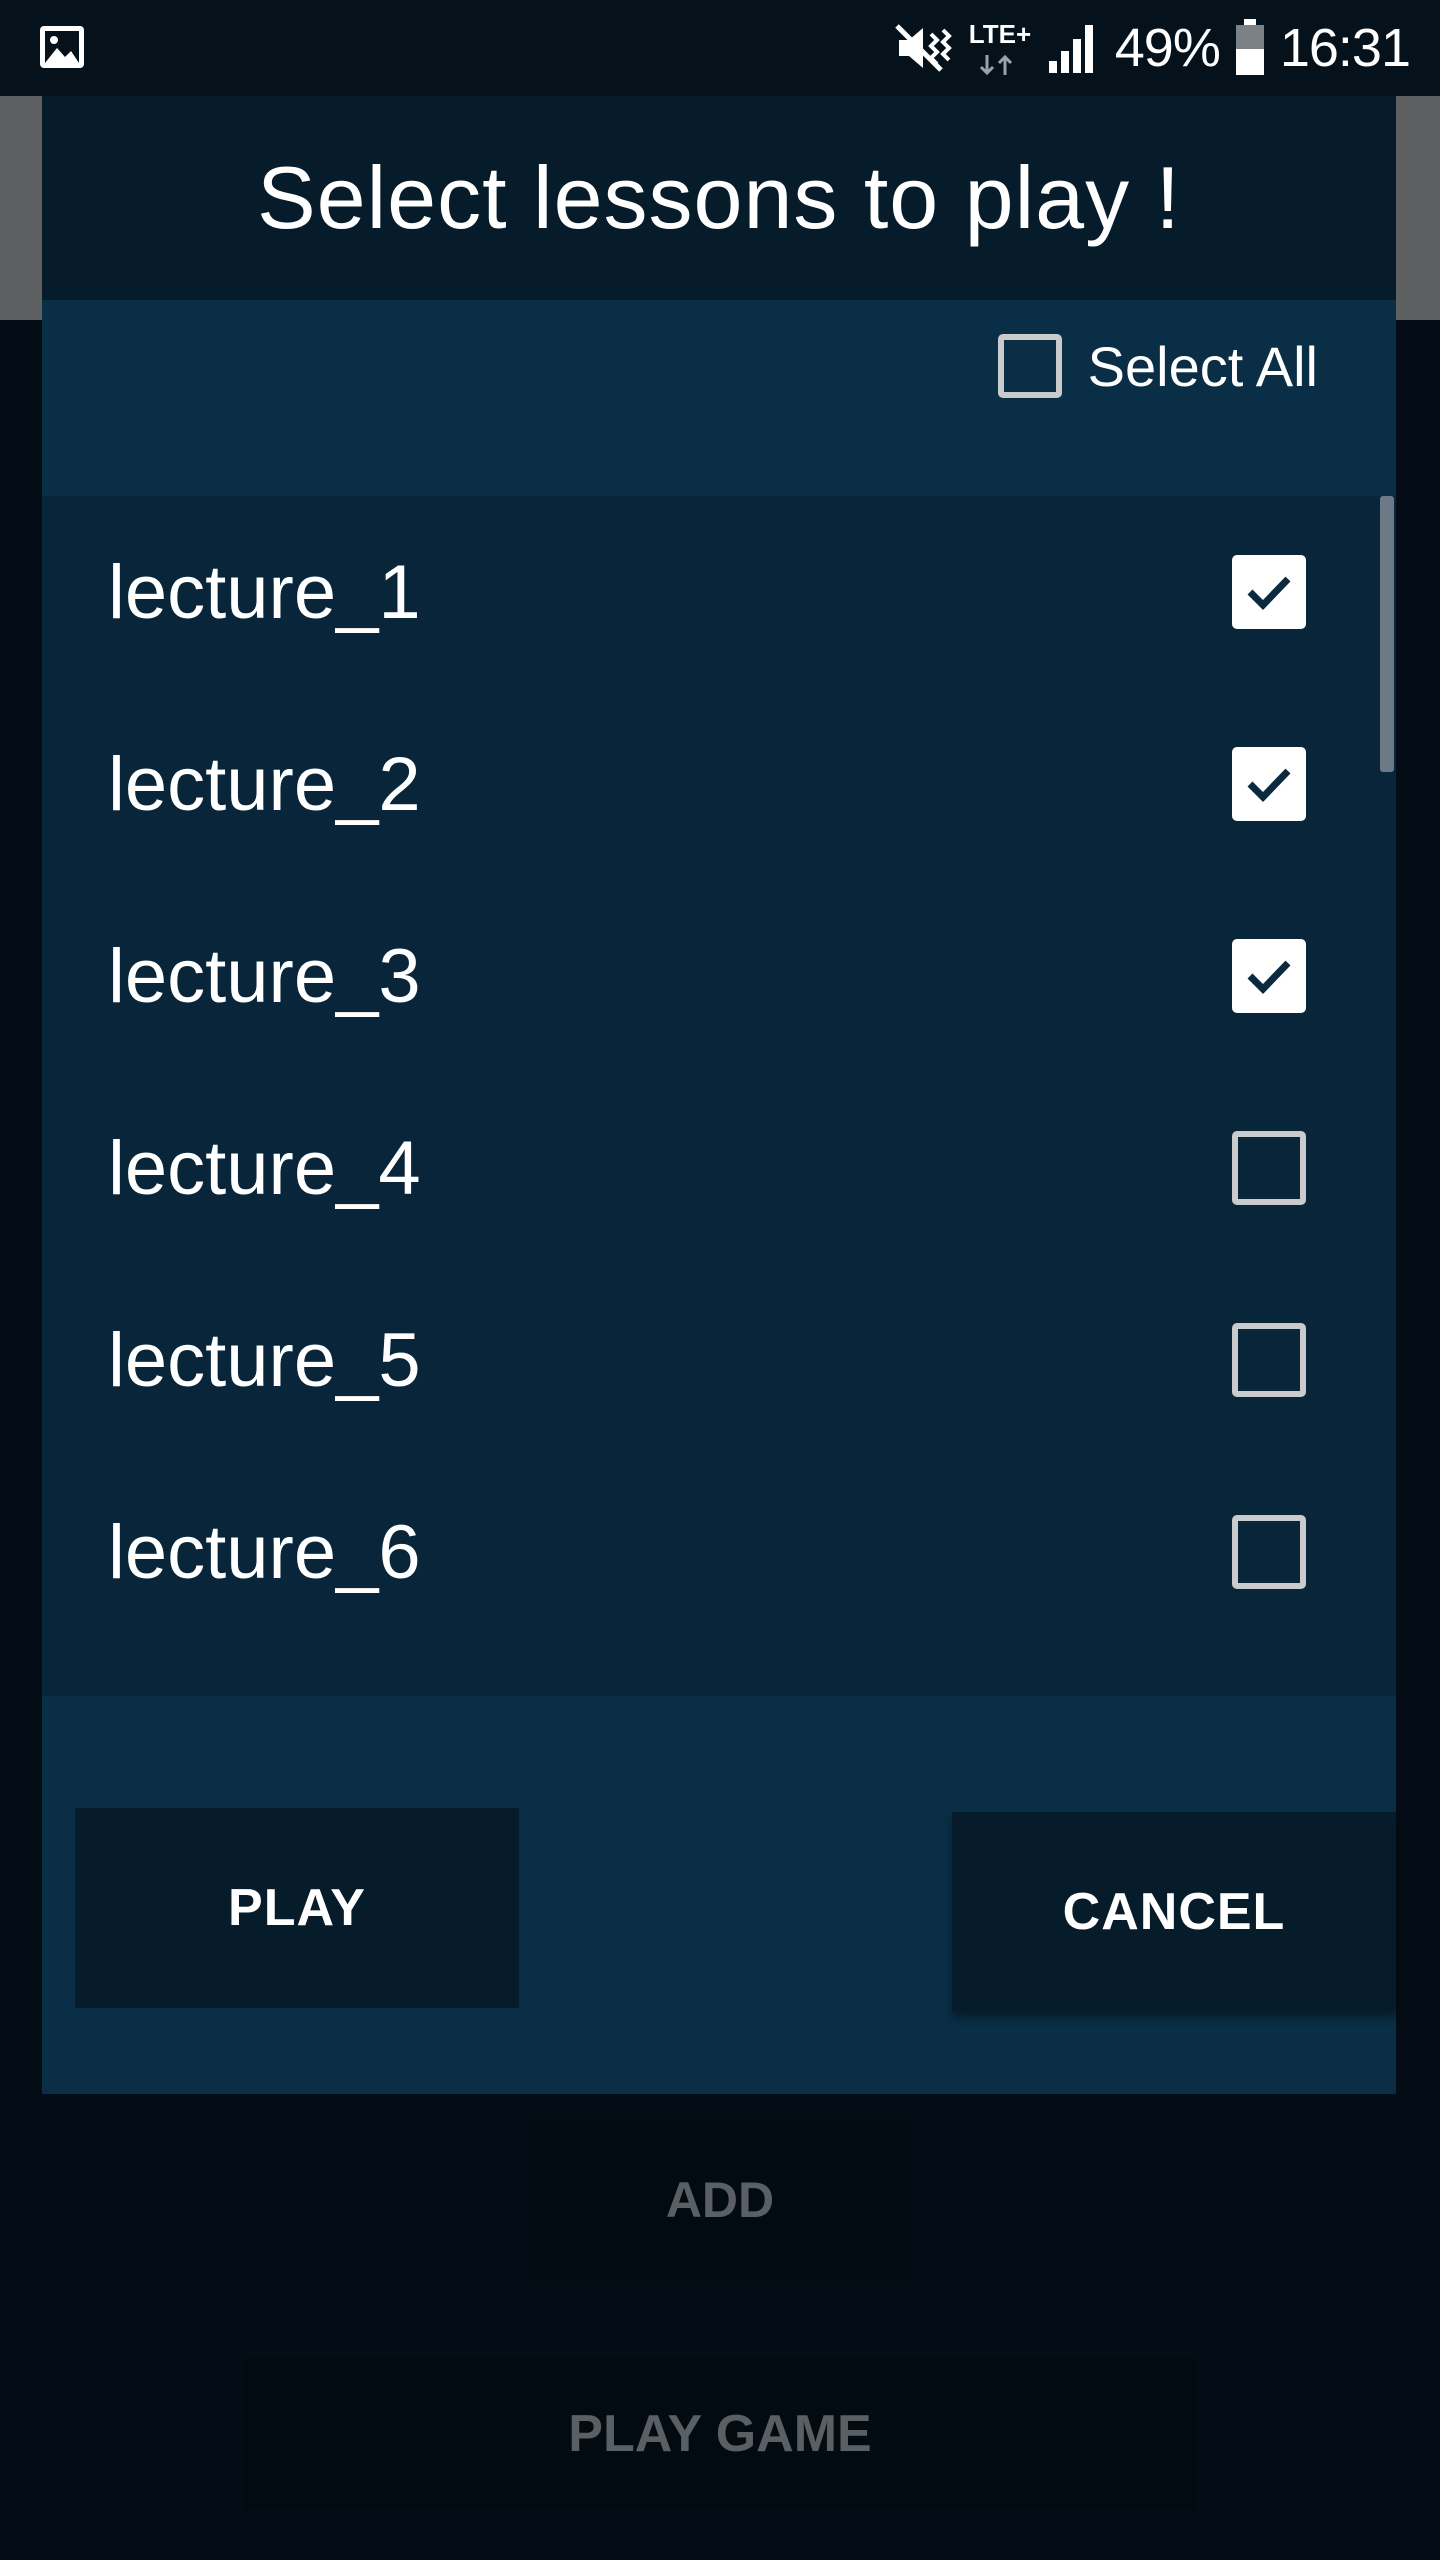 The image size is (1440, 2560). Describe the element at coordinates (1202, 366) in the screenshot. I see `select-all-label: Select All` at that location.